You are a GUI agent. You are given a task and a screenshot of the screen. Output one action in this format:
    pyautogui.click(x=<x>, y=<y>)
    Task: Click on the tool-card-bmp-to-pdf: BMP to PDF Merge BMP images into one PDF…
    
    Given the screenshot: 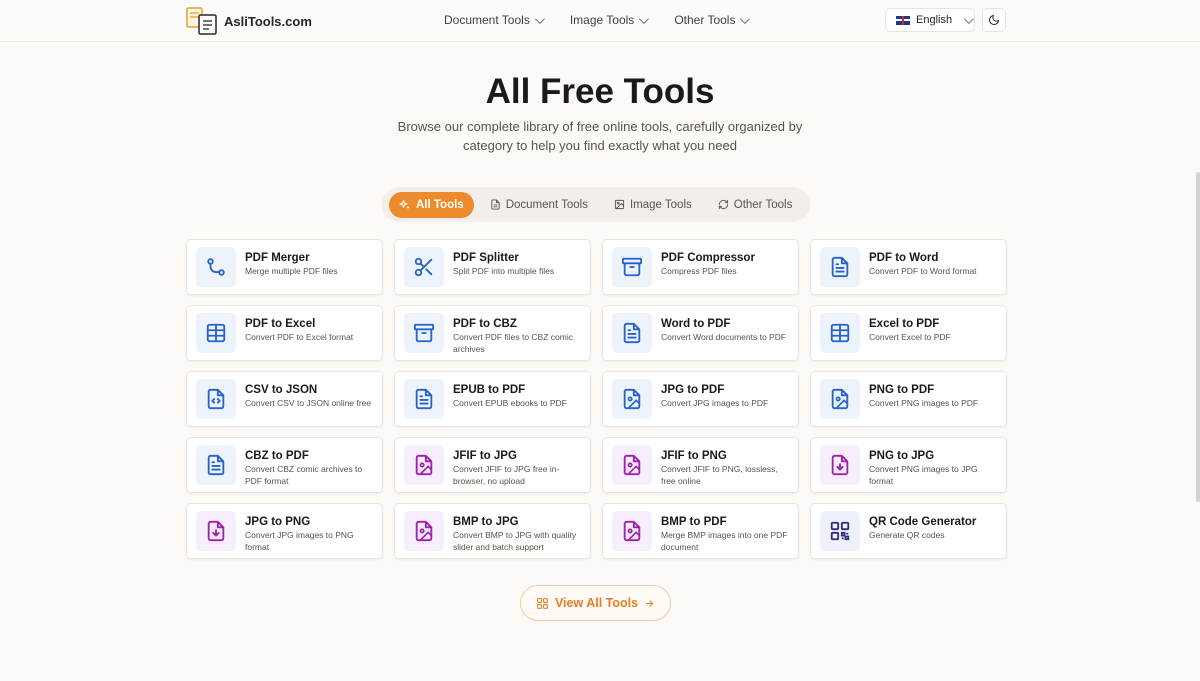 What is the action you would take?
    pyautogui.click(x=700, y=531)
    